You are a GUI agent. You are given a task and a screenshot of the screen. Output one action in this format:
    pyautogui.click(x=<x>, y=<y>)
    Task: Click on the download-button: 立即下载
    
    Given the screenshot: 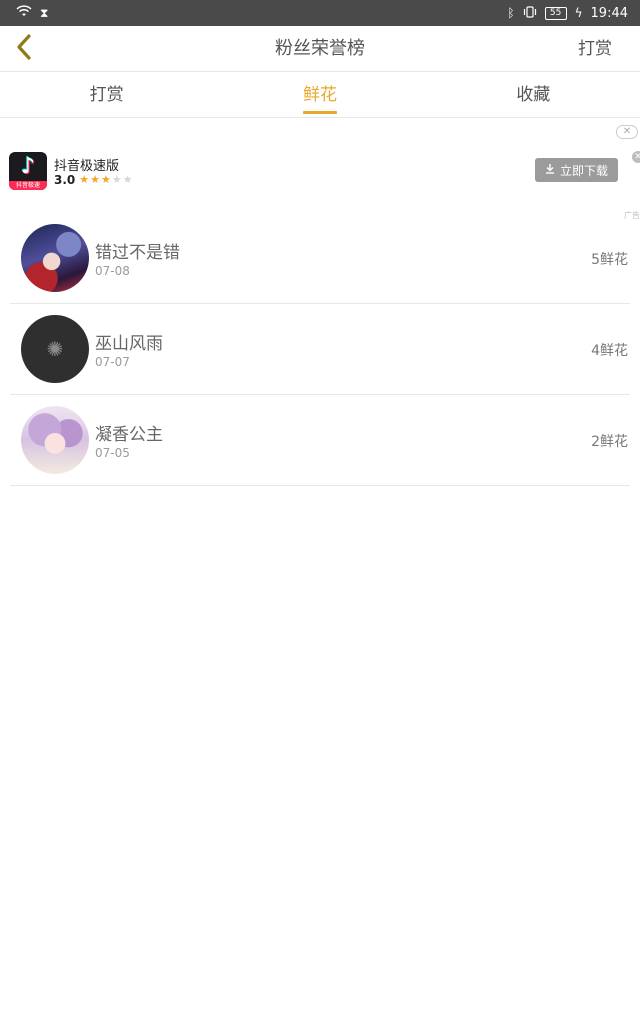 What is the action you would take?
    pyautogui.click(x=576, y=170)
    